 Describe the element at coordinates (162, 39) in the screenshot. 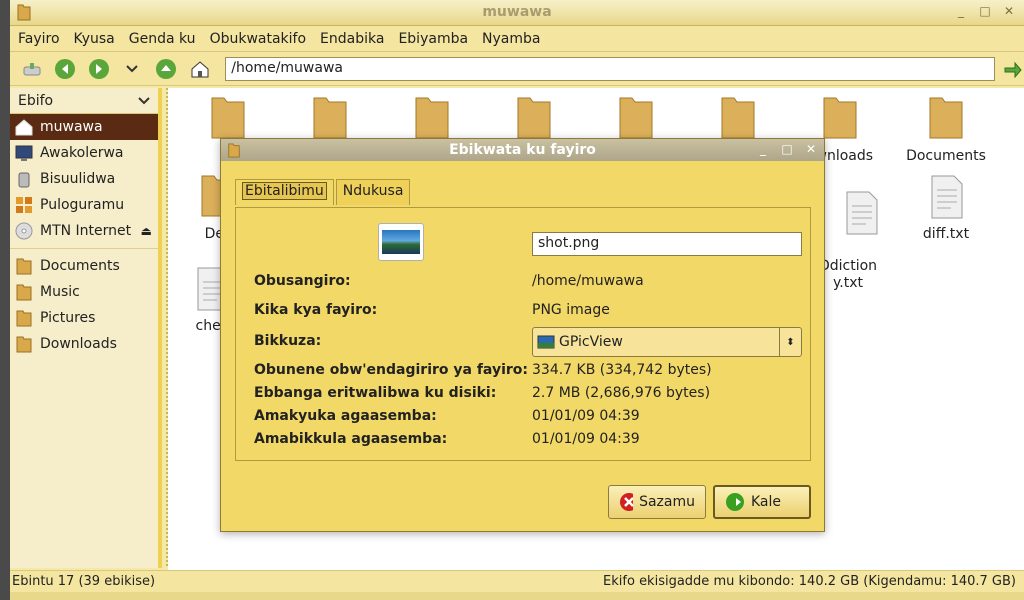

I see `menu-go: Genda ku` at that location.